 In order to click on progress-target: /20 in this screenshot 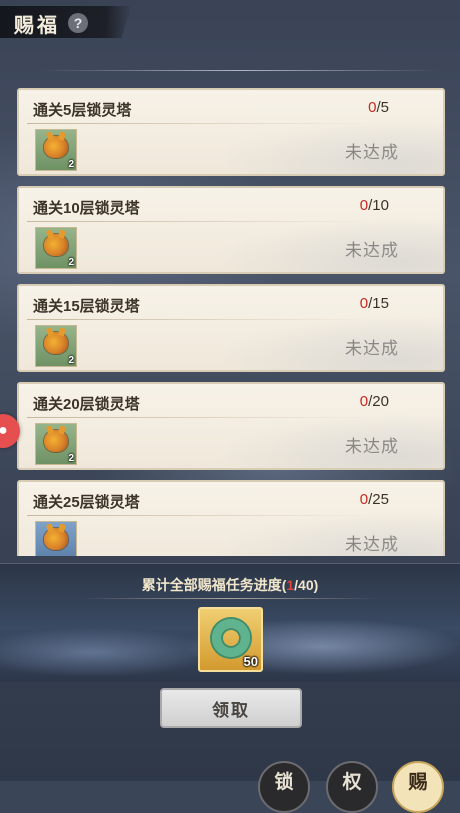, I will do `click(378, 401)`.